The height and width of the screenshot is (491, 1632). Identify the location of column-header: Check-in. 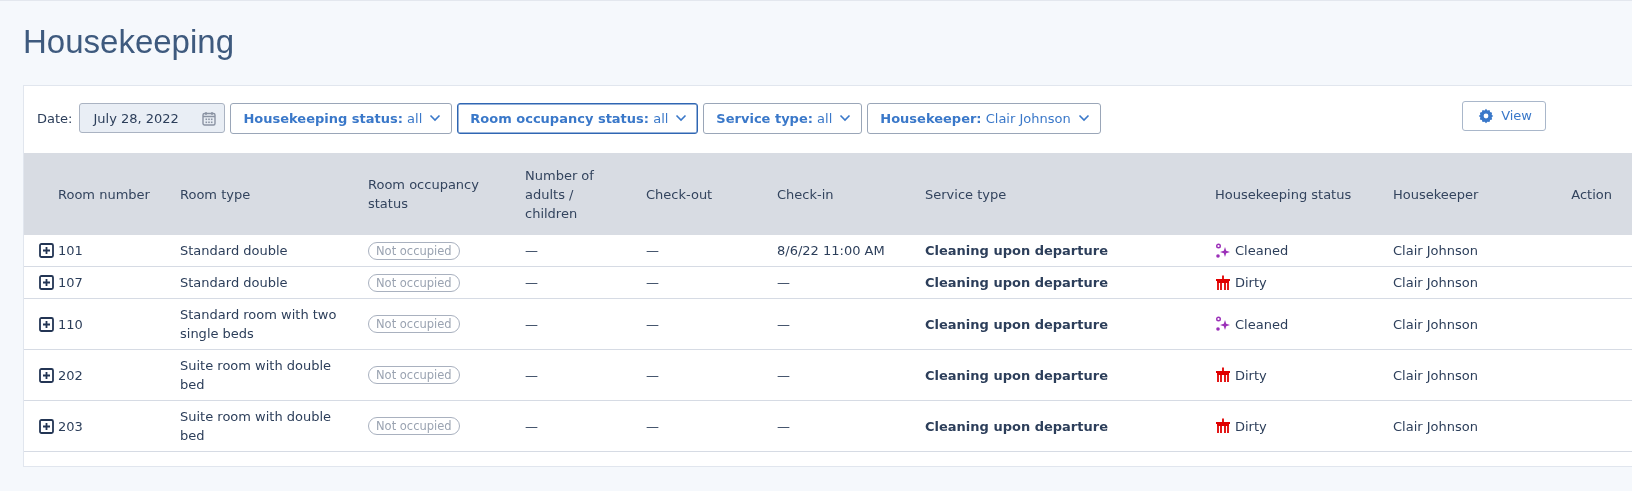
(806, 194).